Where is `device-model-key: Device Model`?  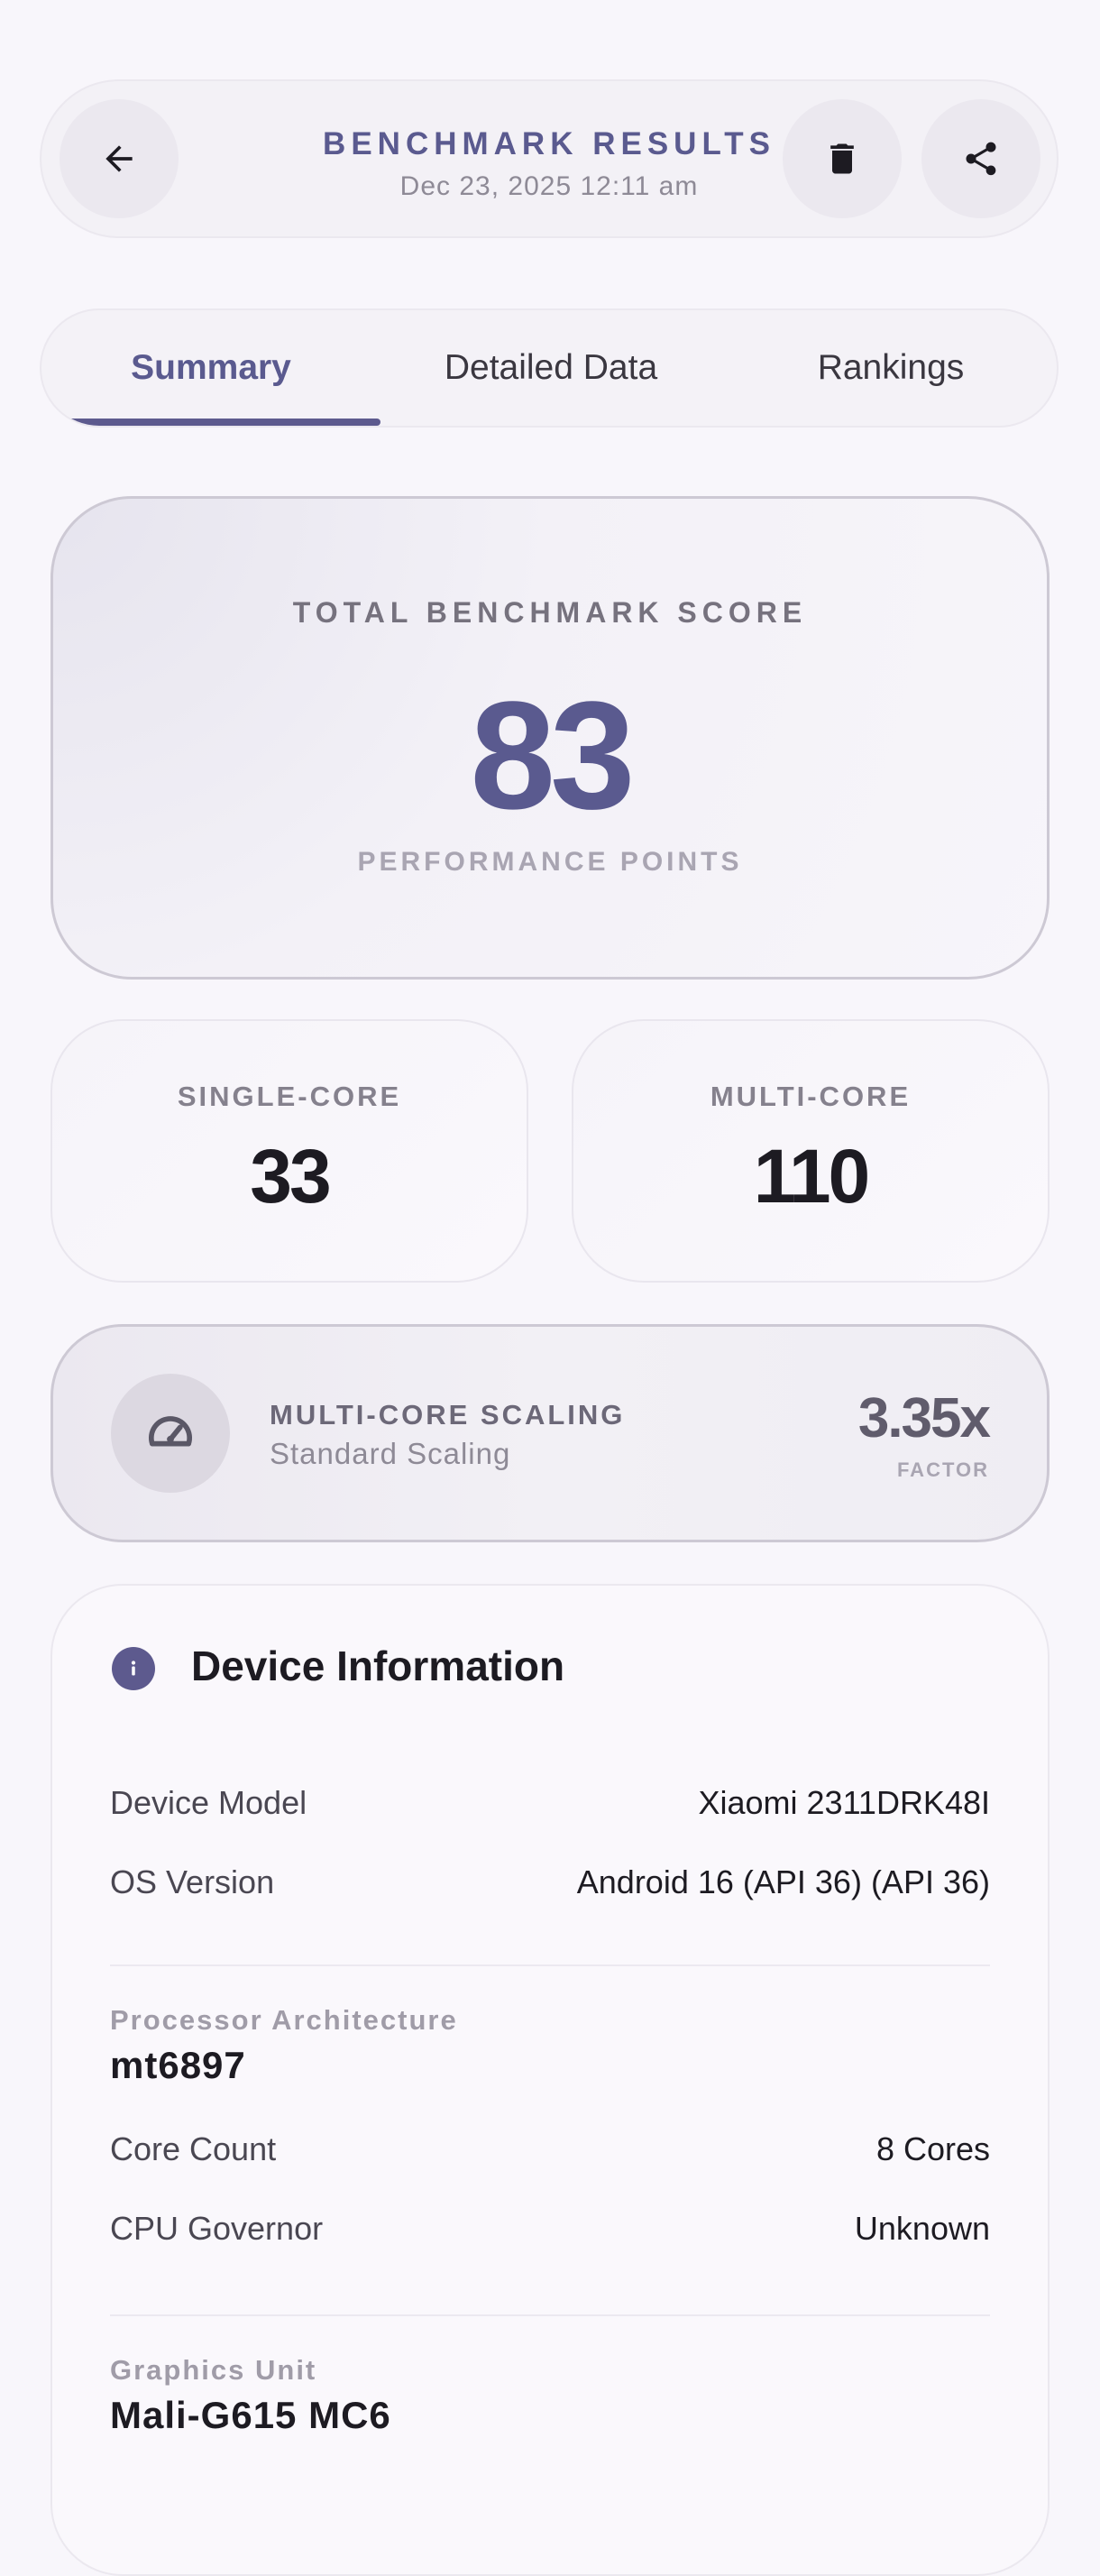 device-model-key: Device Model is located at coordinates (208, 1802).